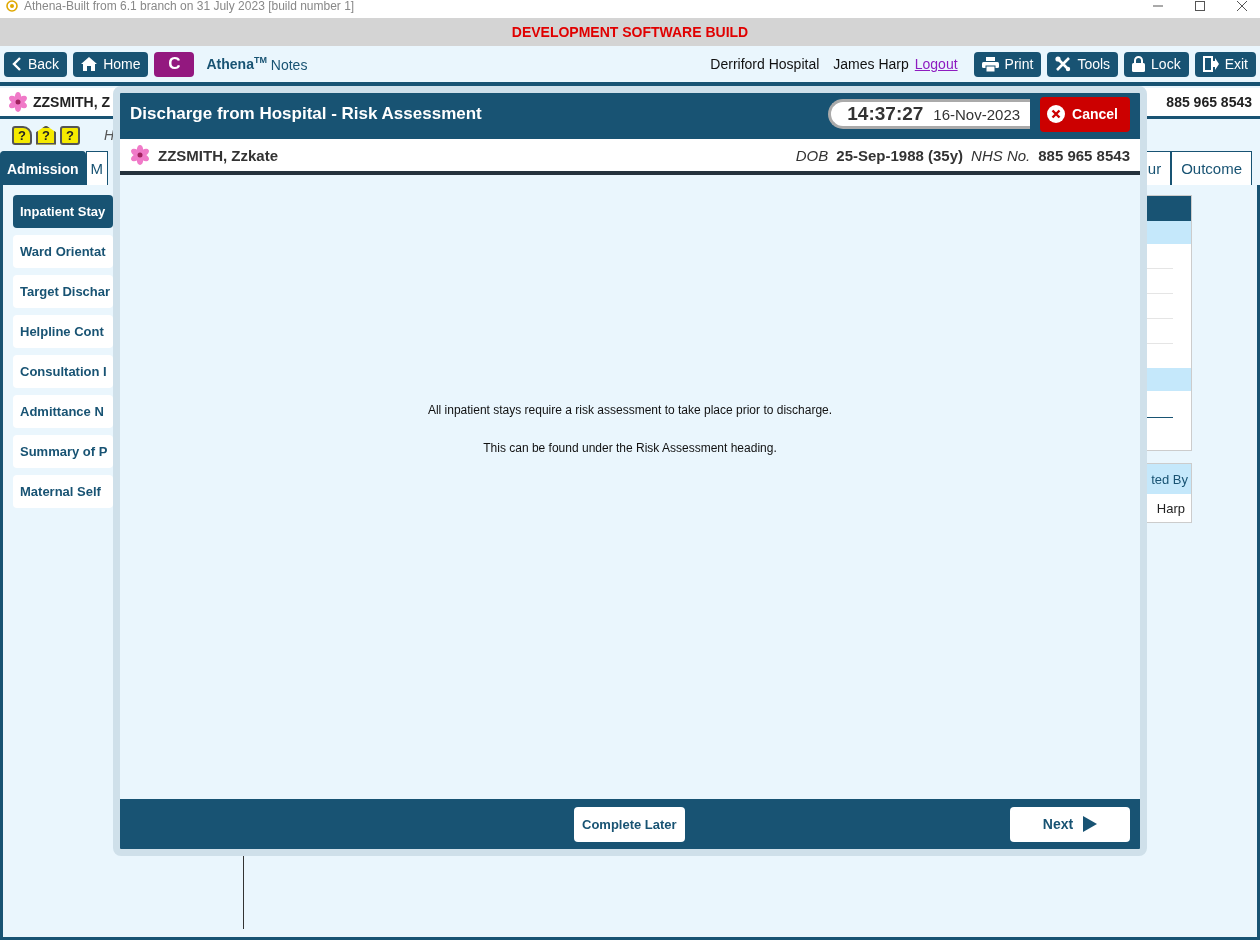 The height and width of the screenshot is (940, 1260). Describe the element at coordinates (1139, 64) in the screenshot. I see `lock-icon` at that location.